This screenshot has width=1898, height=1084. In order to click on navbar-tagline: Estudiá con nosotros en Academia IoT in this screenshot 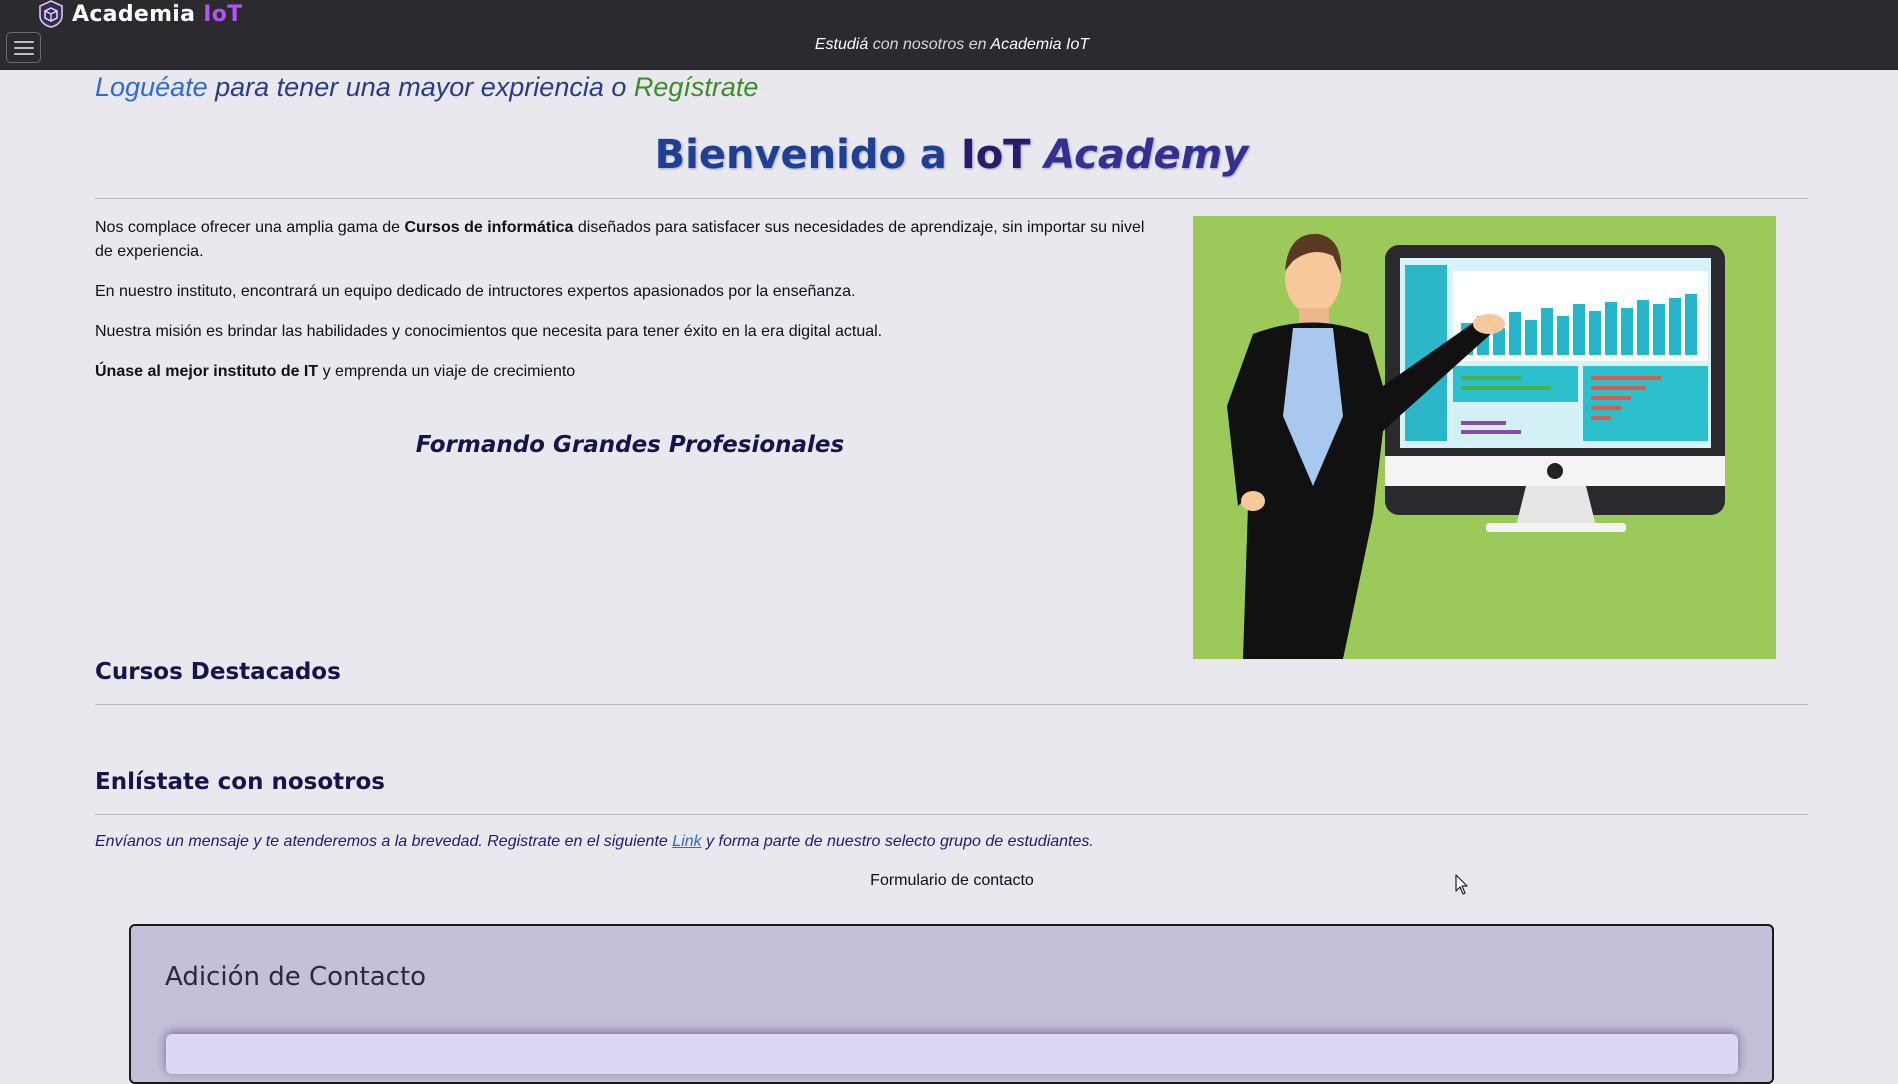, I will do `click(952, 44)`.